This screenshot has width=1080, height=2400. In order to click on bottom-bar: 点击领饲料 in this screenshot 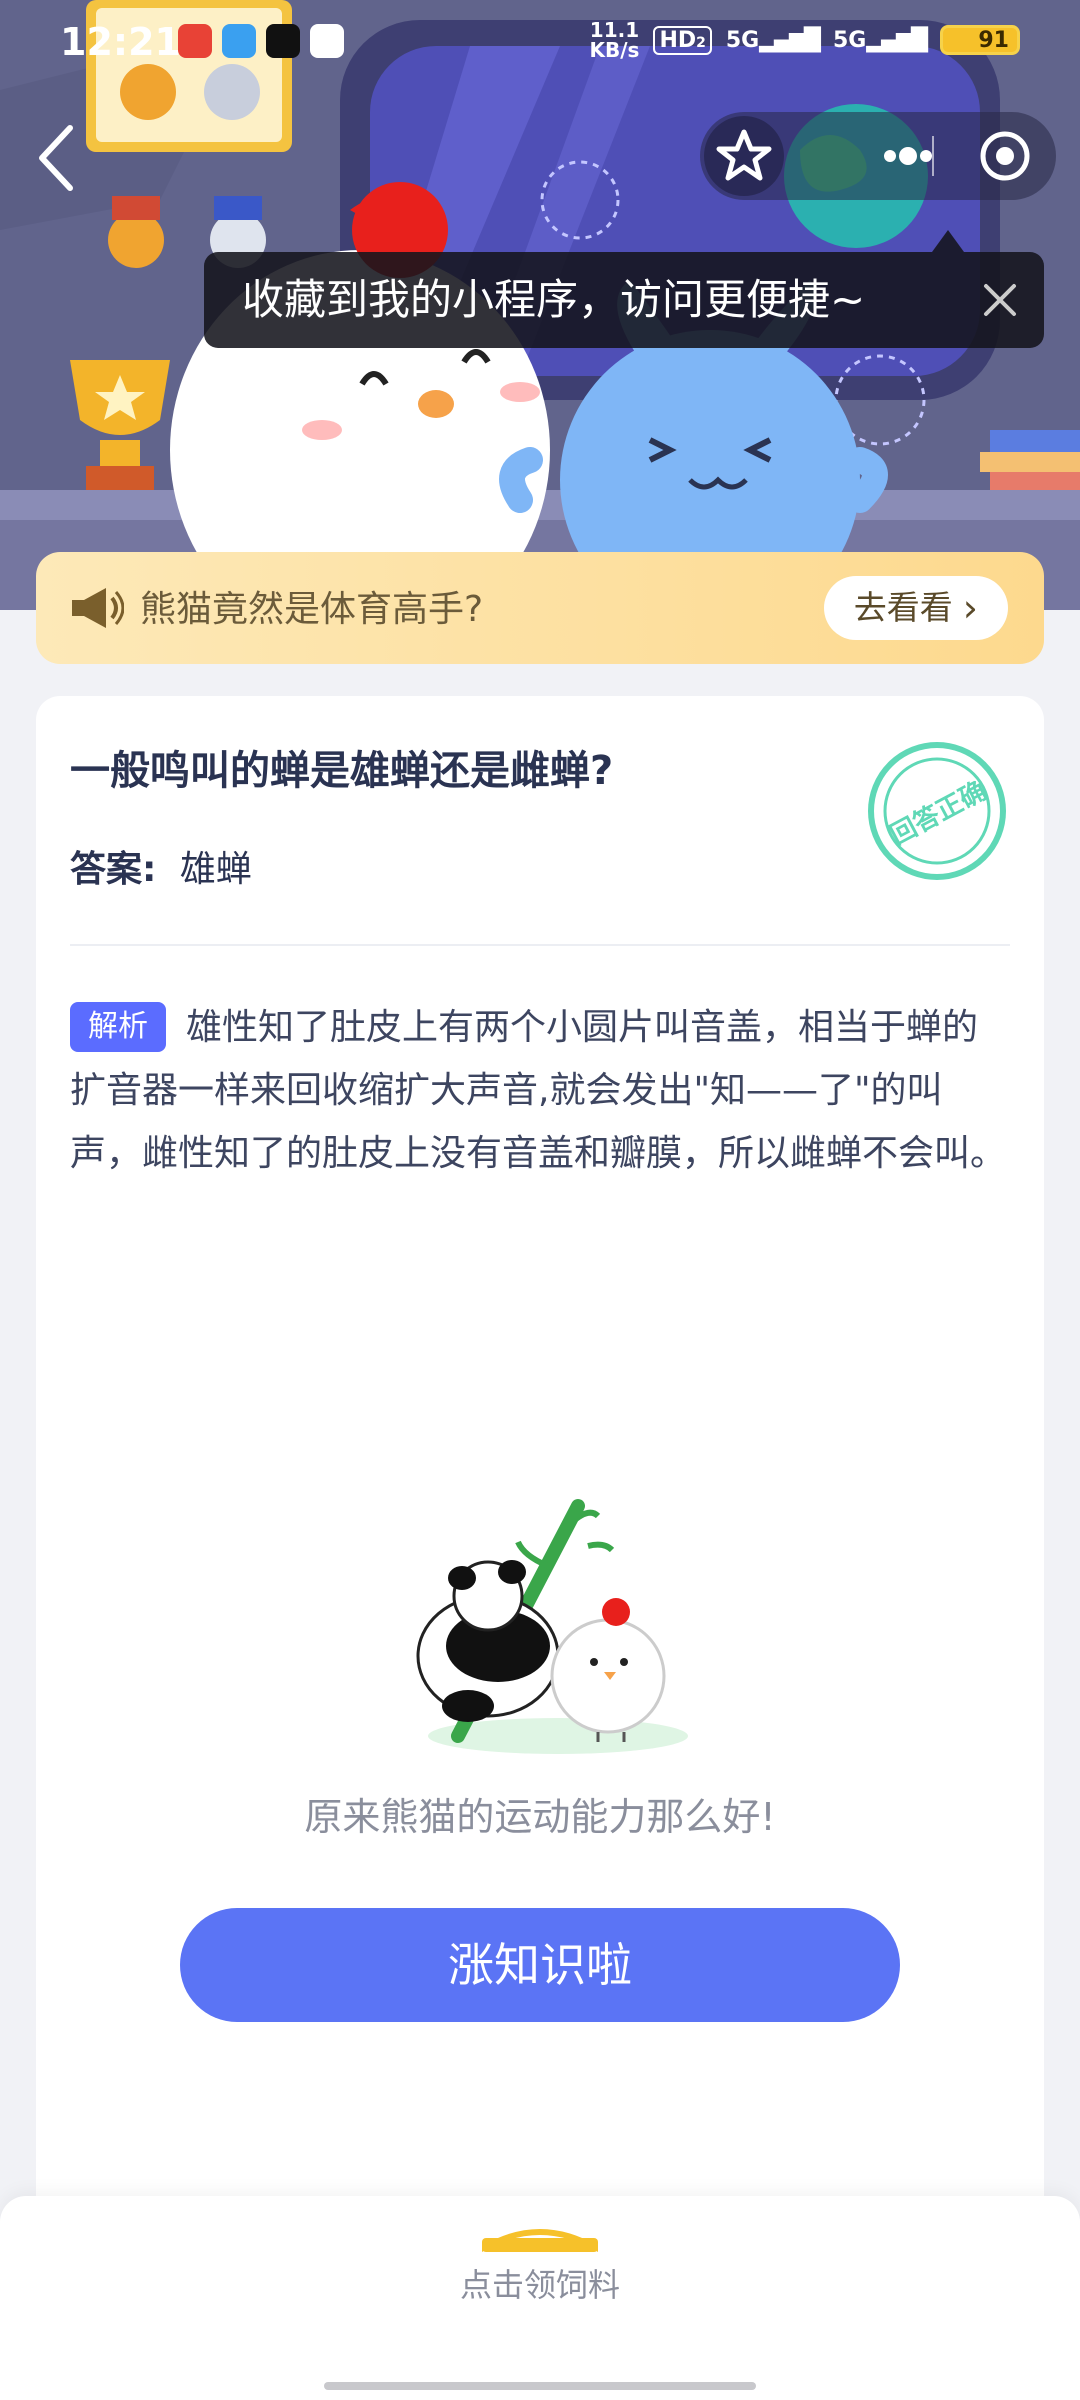, I will do `click(540, 2298)`.